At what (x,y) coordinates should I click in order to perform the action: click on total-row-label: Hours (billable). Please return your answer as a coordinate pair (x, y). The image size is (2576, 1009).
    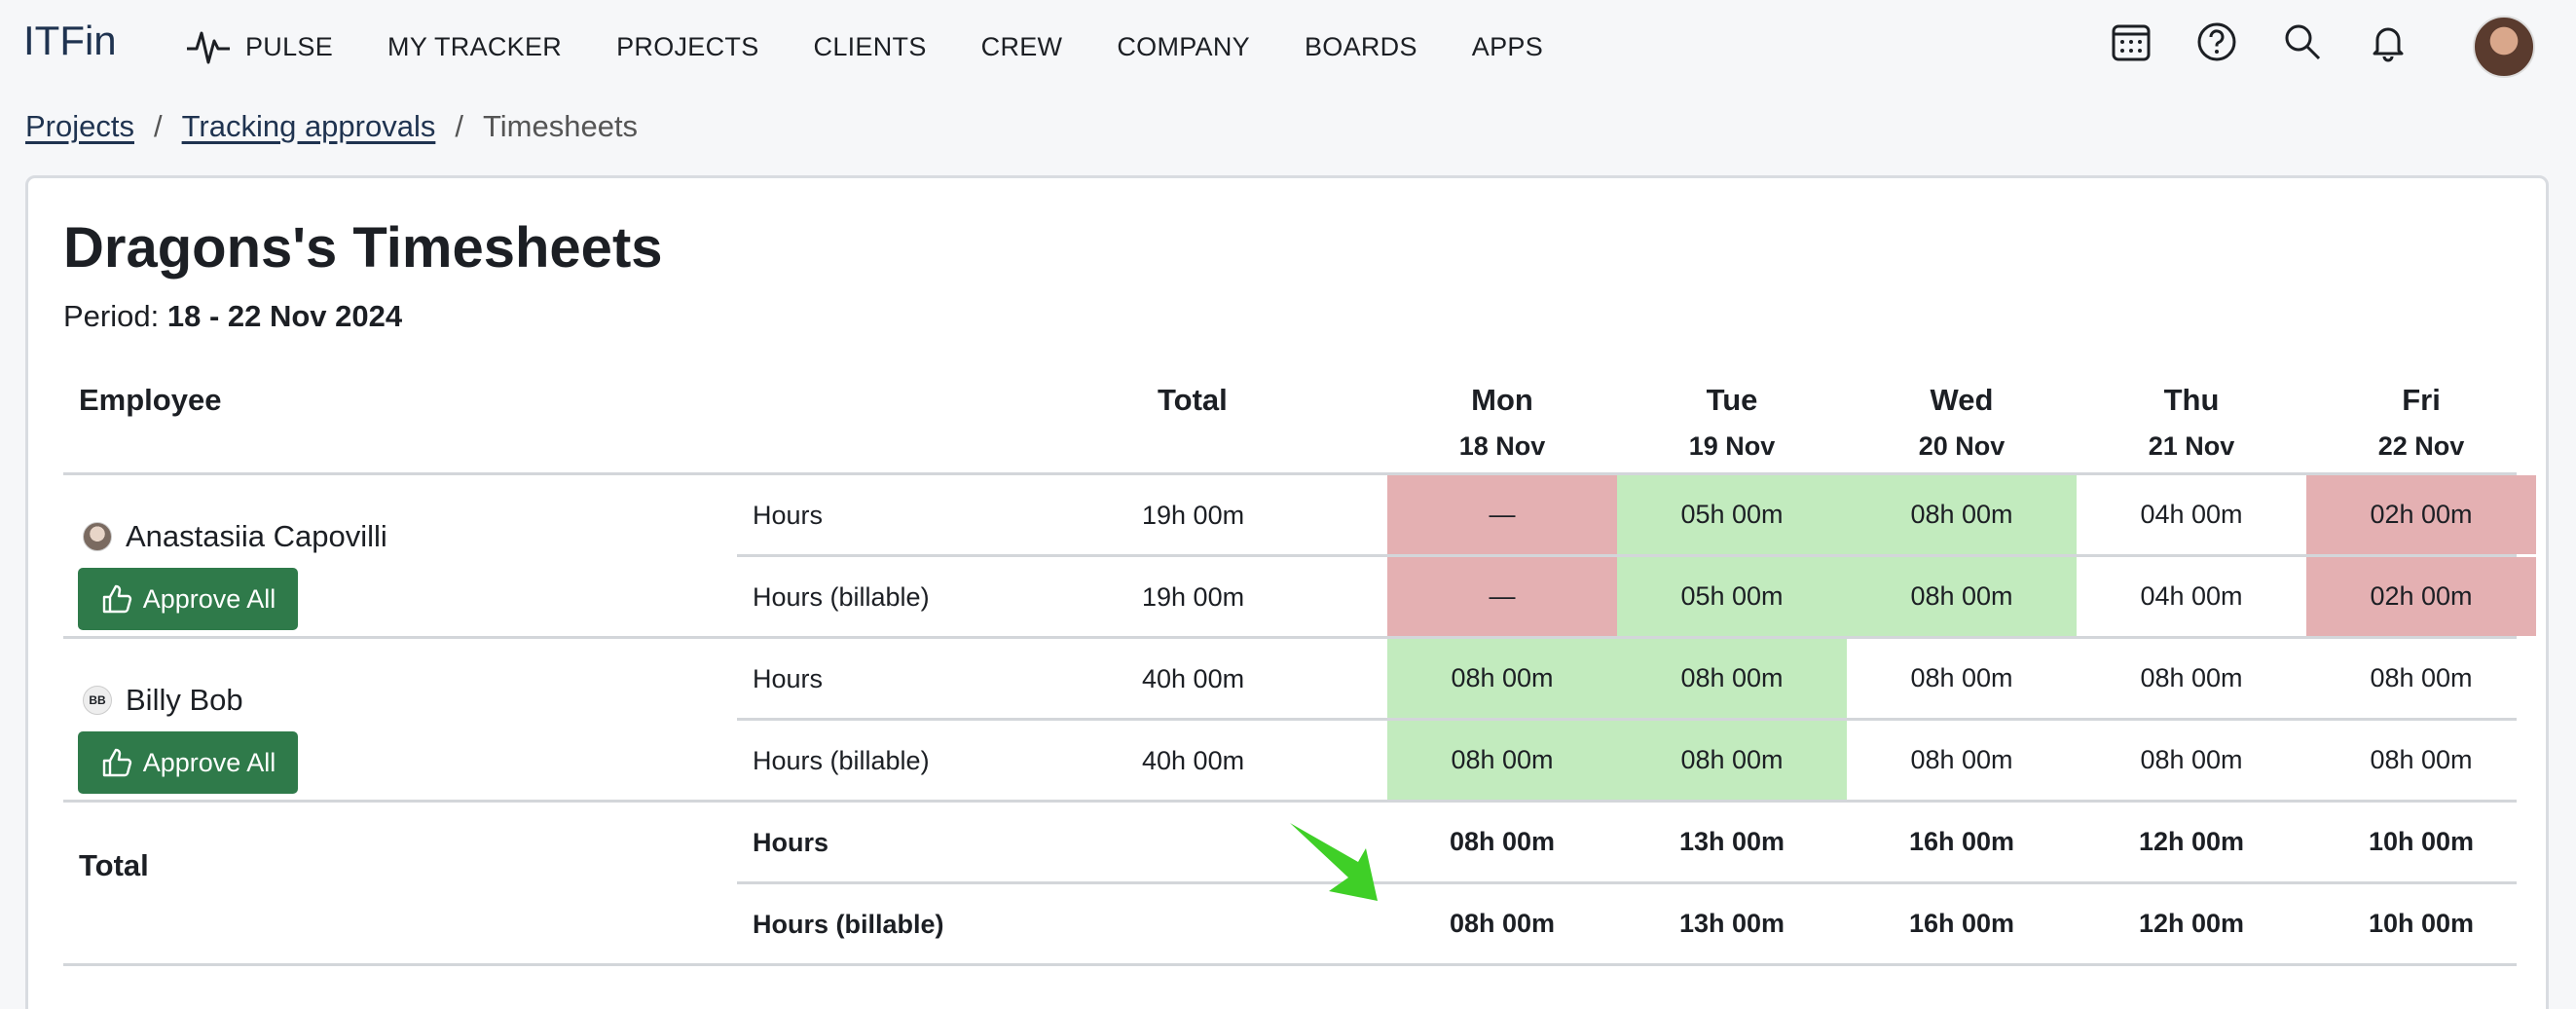
    Looking at the image, I should click on (848, 924).